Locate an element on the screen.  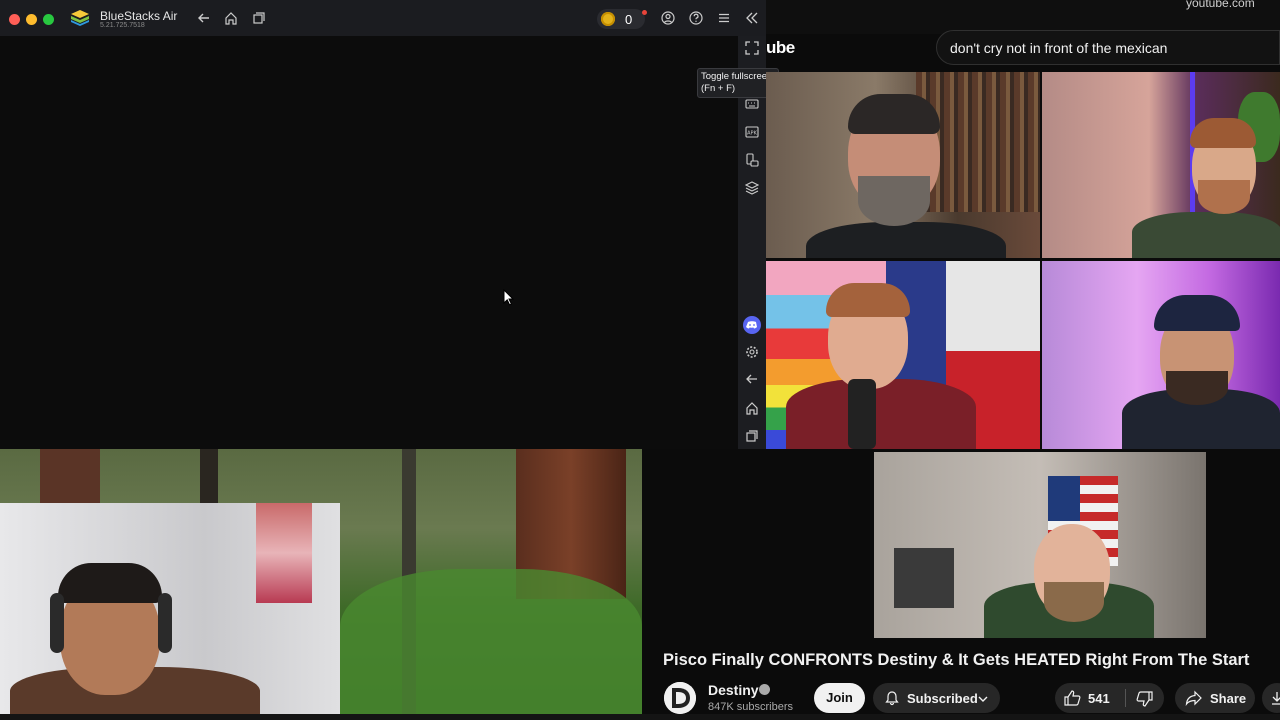
tooltip-shortcut: (Fn + F) is located at coordinates (718, 88).